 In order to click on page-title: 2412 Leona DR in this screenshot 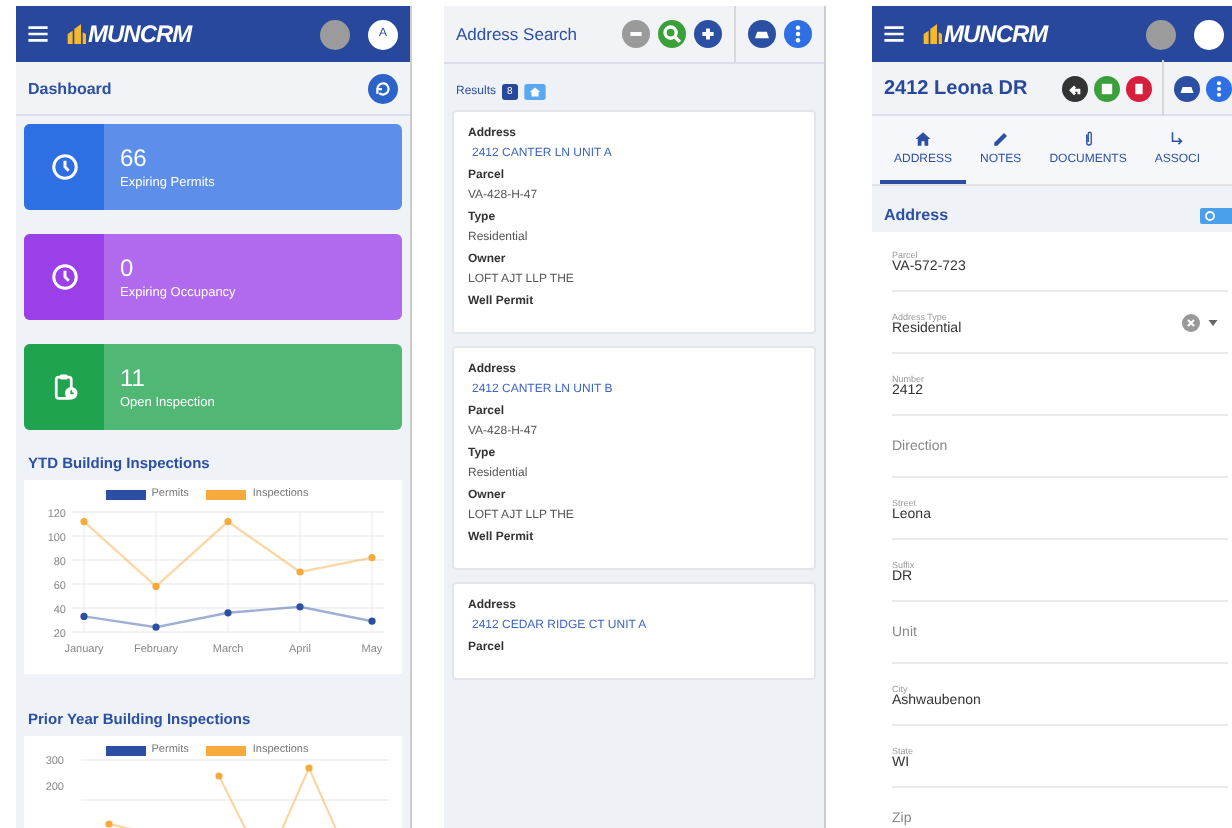, I will do `click(956, 88)`.